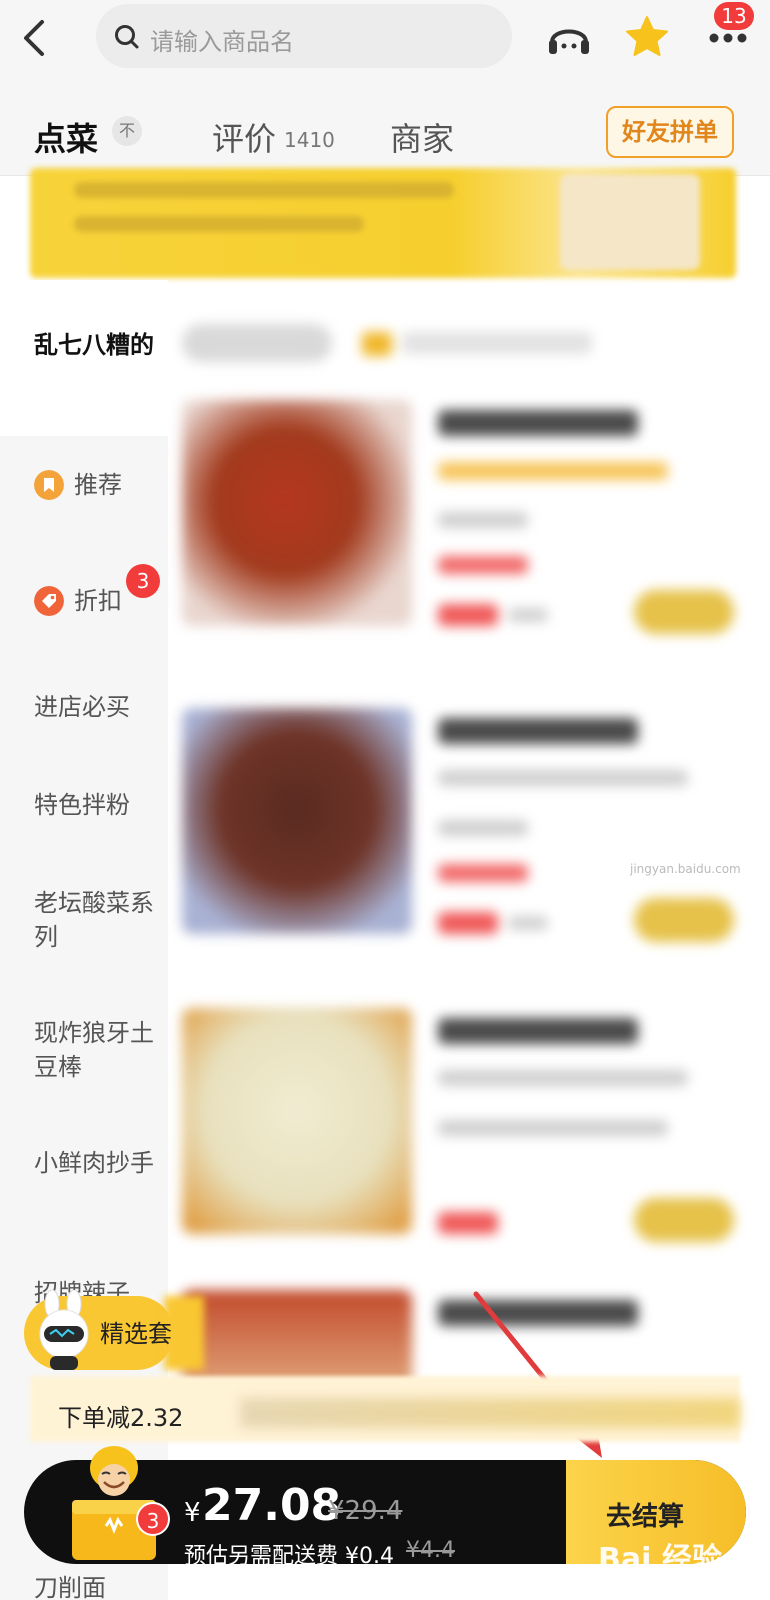 Image resolution: width=770 pixels, height=1600 pixels. I want to click on watermark-url: jingyan.baidu.com, so click(685, 869).